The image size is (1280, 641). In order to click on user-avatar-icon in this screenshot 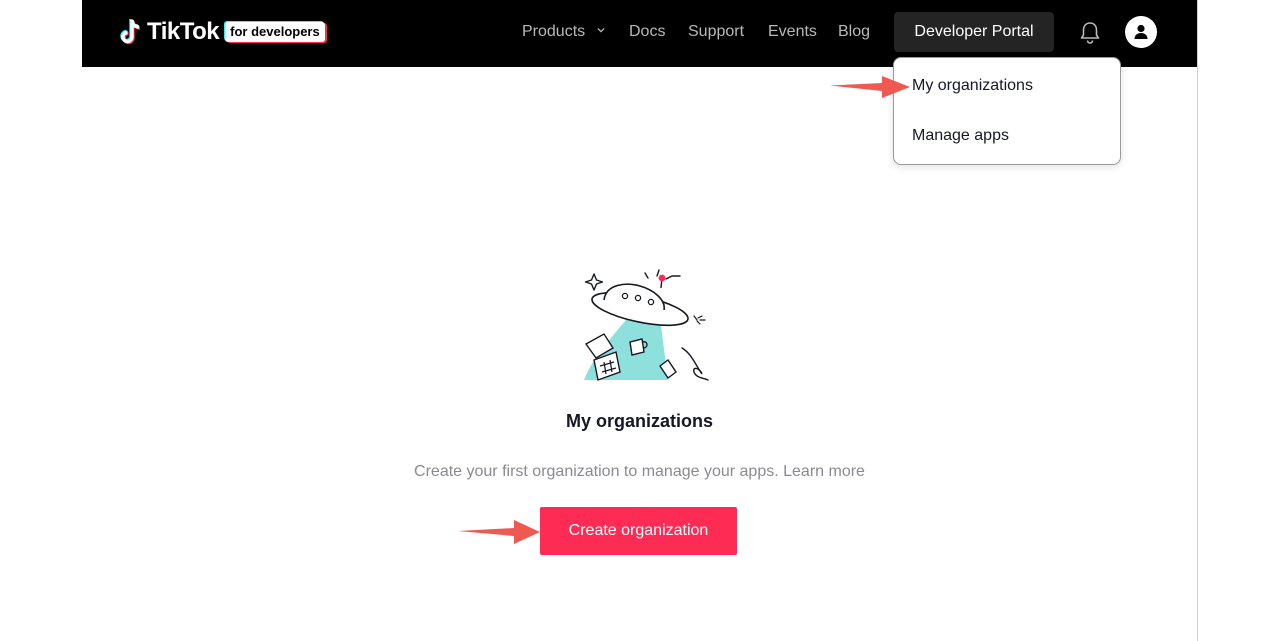, I will do `click(1141, 31)`.